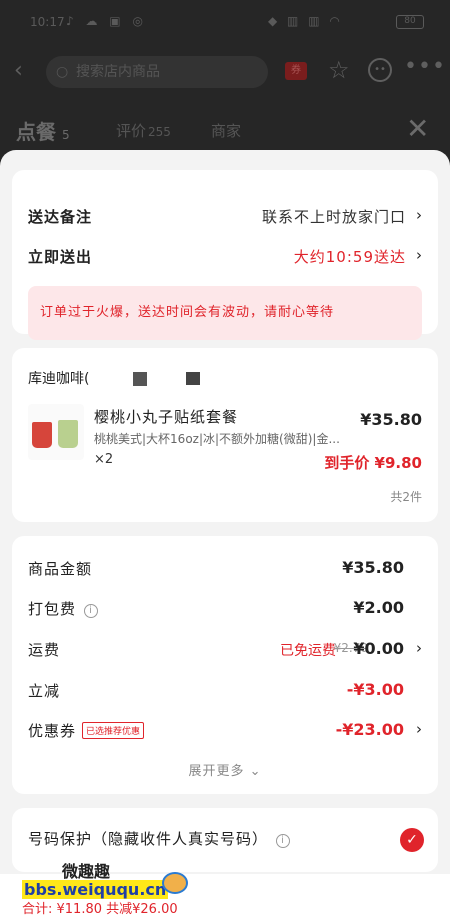 The height and width of the screenshot is (920, 450). I want to click on delivery-time-row: 立即送出 大约10:59送达 ›, so click(225, 258).